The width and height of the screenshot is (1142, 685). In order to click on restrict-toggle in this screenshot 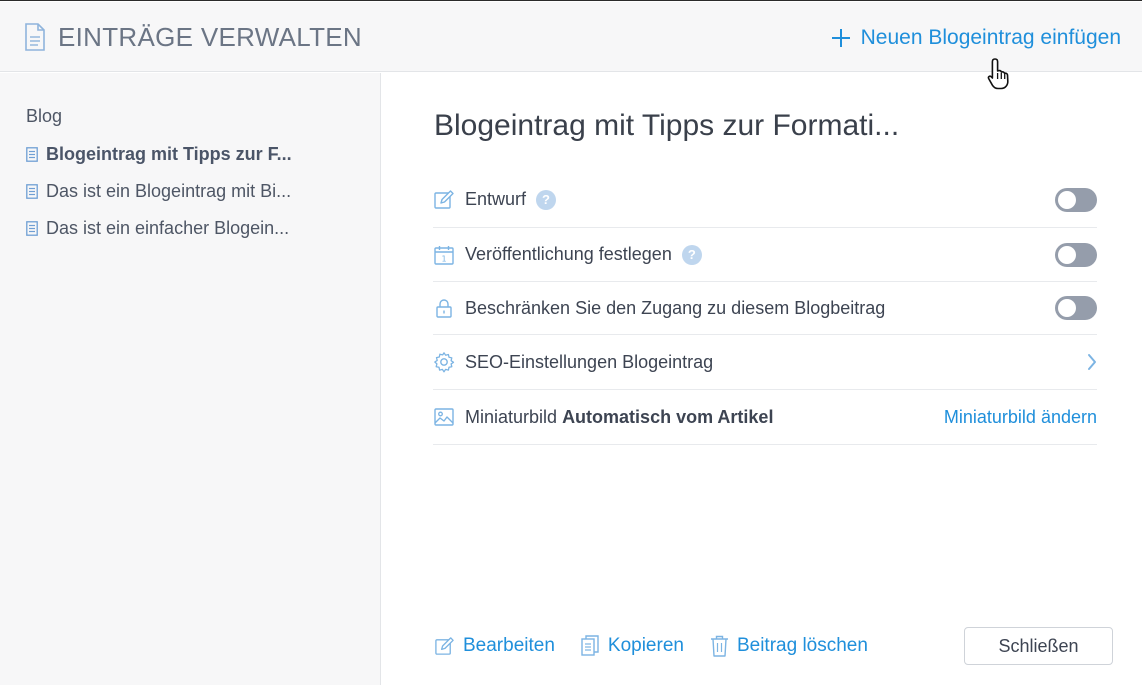, I will do `click(1076, 308)`.